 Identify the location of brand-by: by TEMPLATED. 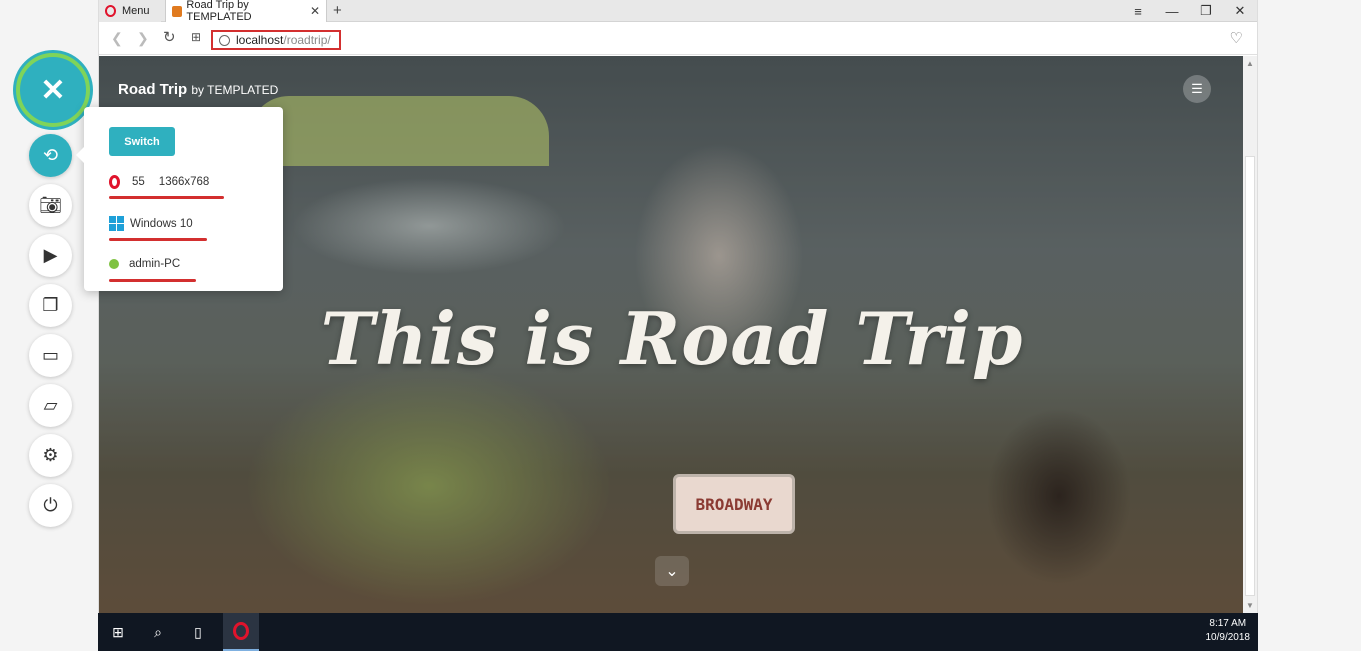
(235, 90).